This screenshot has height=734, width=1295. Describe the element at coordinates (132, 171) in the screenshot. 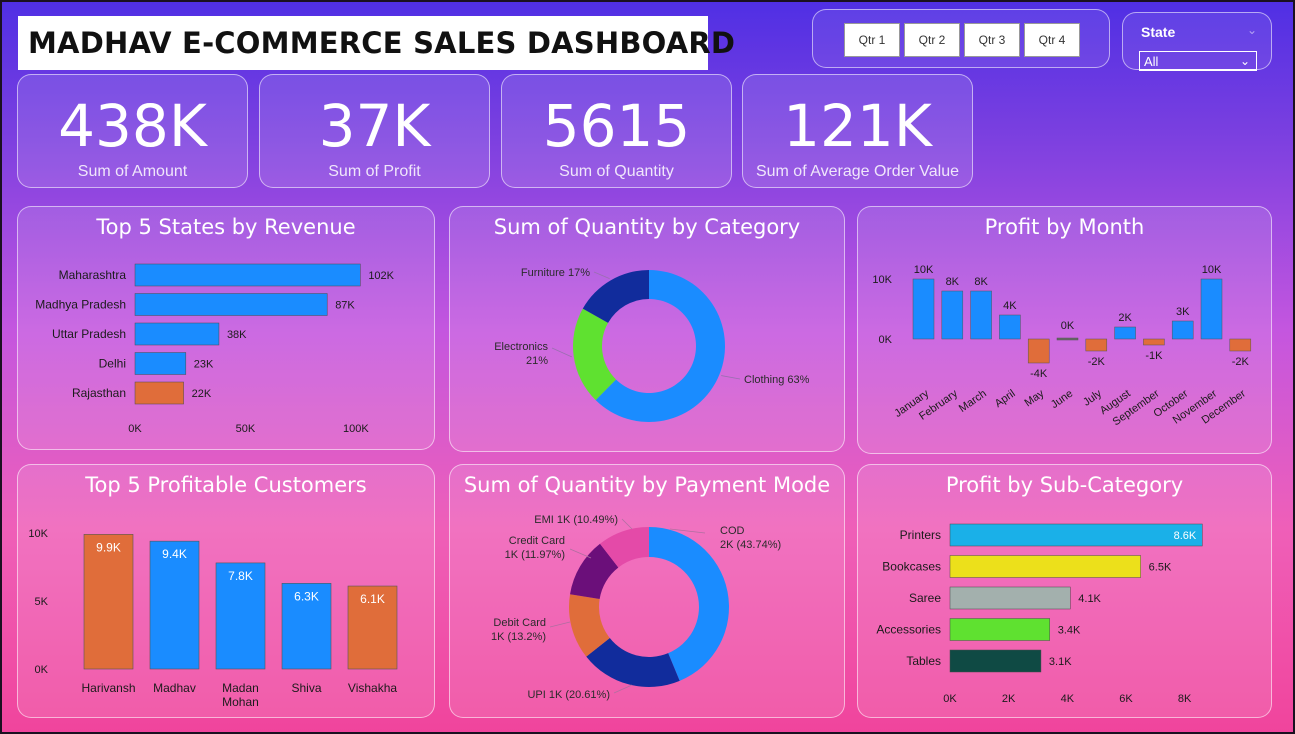

I see `kpi-label: Sum of Amount` at that location.